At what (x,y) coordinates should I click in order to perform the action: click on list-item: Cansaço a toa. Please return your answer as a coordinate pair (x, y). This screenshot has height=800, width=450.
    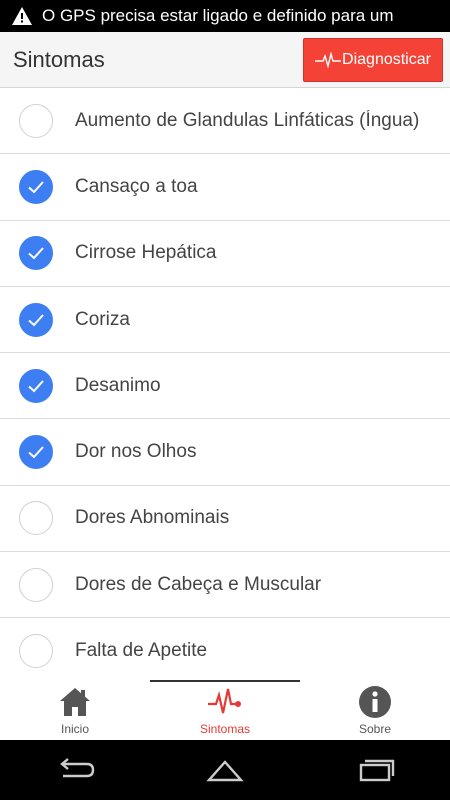
    Looking at the image, I should click on (225, 187).